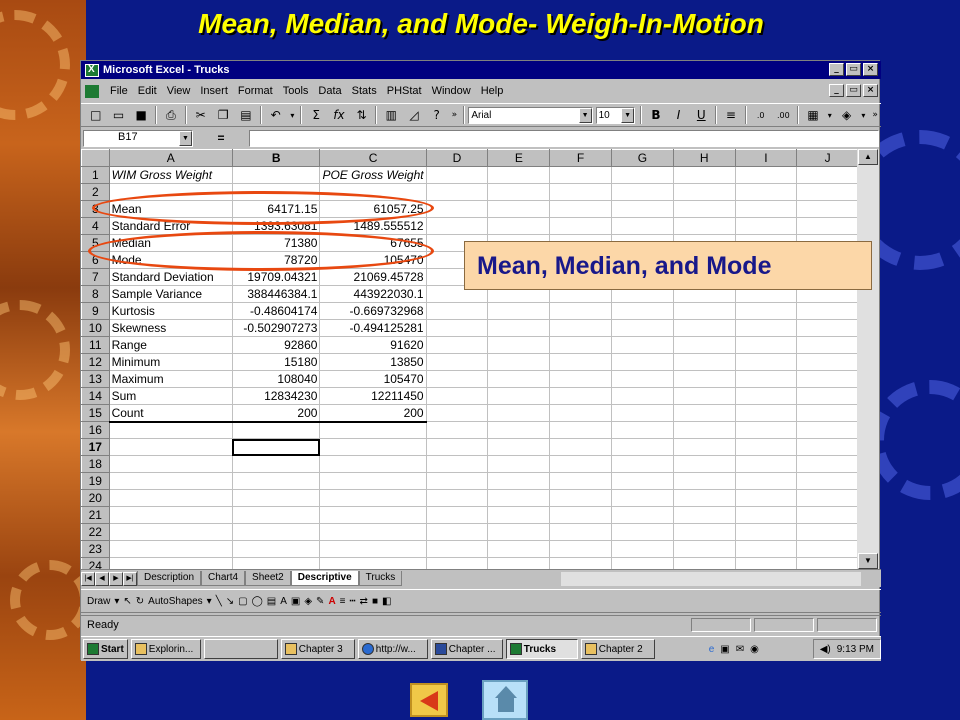 This screenshot has width=960, height=720. Describe the element at coordinates (276, 311) in the screenshot. I see `cell-b: -0.48604174` at that location.